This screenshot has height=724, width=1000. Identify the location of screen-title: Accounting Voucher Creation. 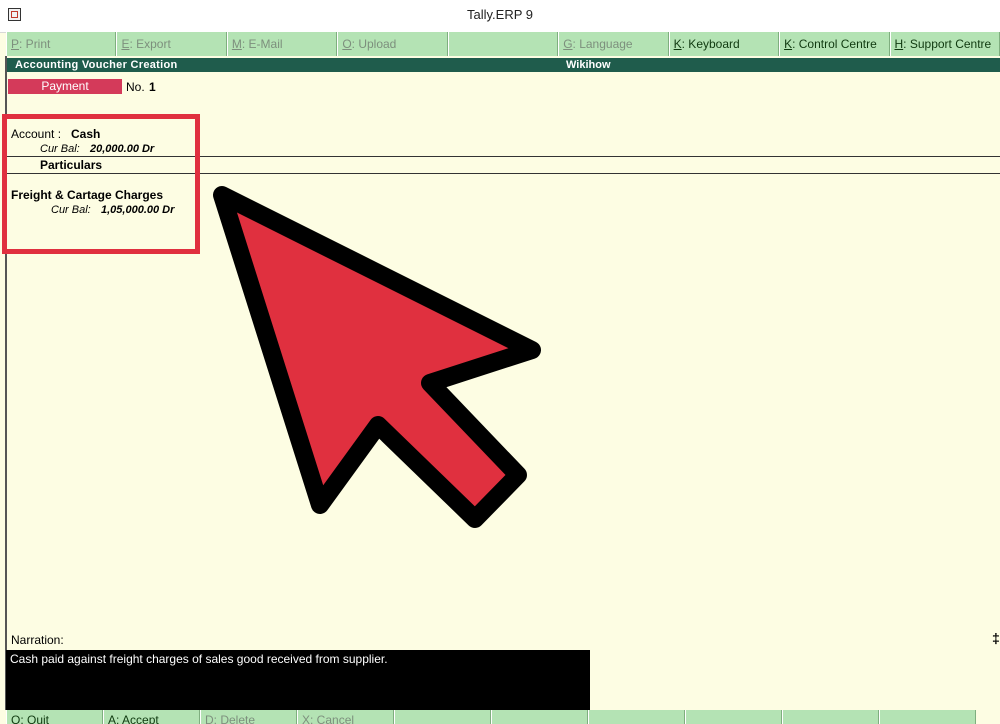
(96, 65).